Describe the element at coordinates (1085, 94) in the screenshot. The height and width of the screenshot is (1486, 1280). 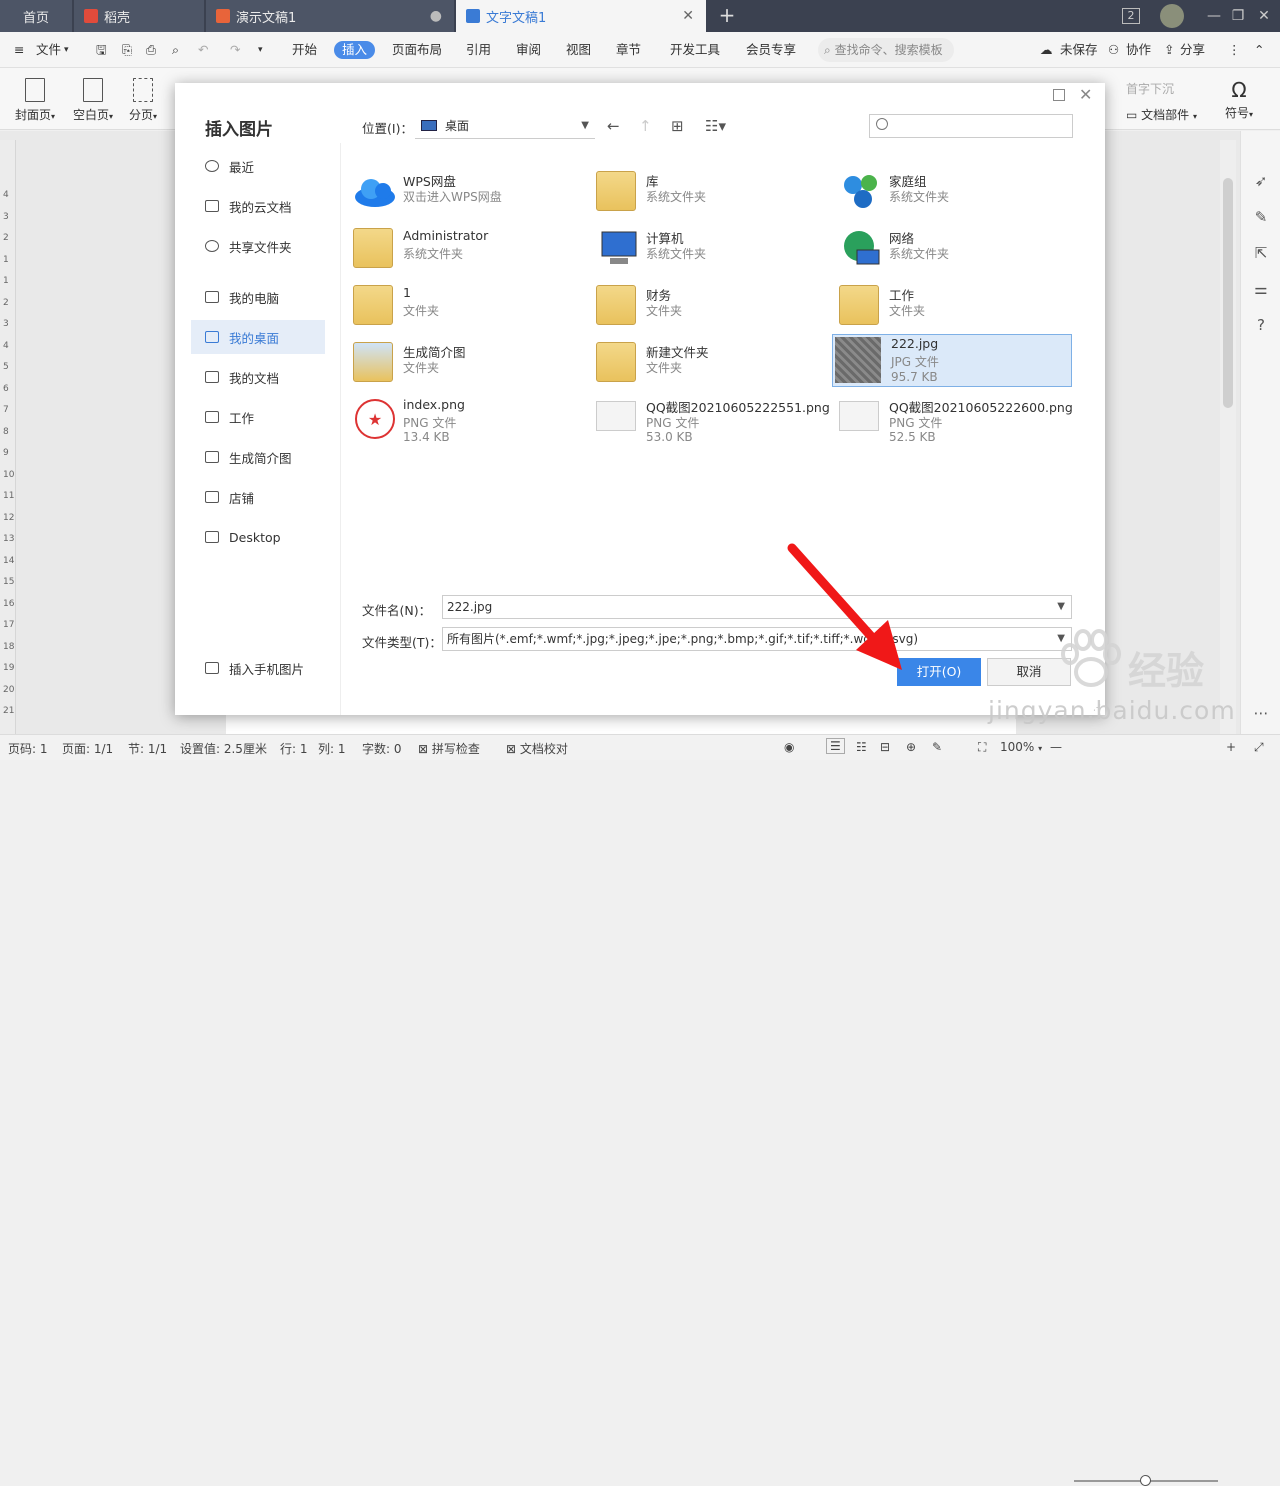
I see `dialog-close-icon: ✕` at that location.